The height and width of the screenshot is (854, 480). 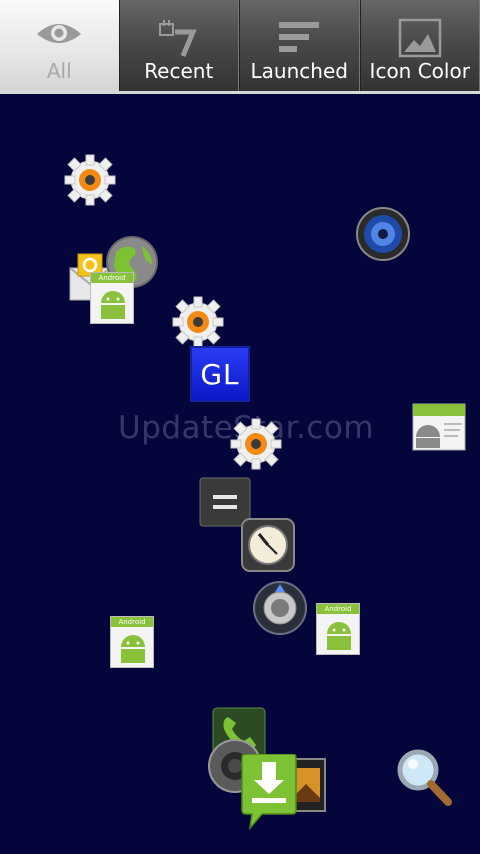 I want to click on picture-icon, so click(x=420, y=40).